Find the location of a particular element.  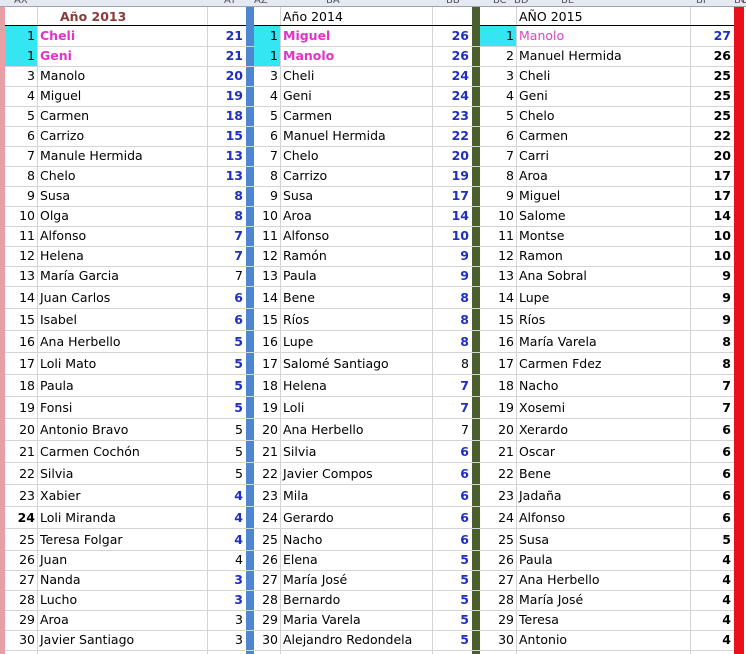

name-cell: Antonio Bravo is located at coordinates (122, 430).